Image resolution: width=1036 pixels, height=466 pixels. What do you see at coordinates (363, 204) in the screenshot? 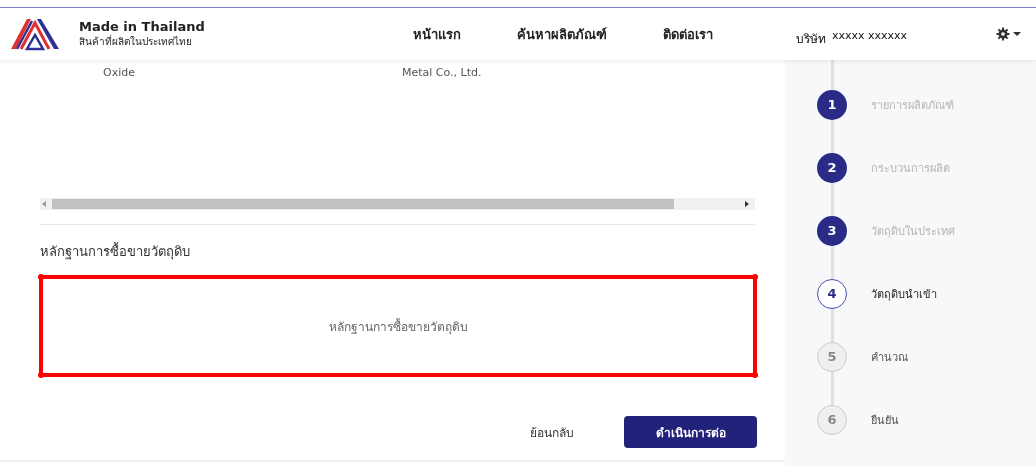
I see `scroll-thumb` at bounding box center [363, 204].